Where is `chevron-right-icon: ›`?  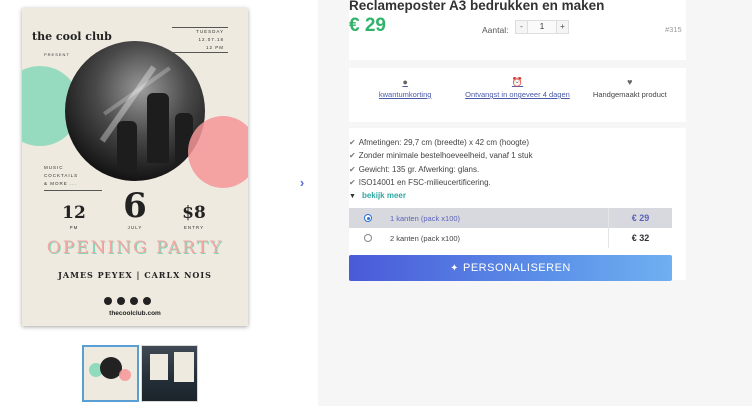
chevron-right-icon: › is located at coordinates (302, 183).